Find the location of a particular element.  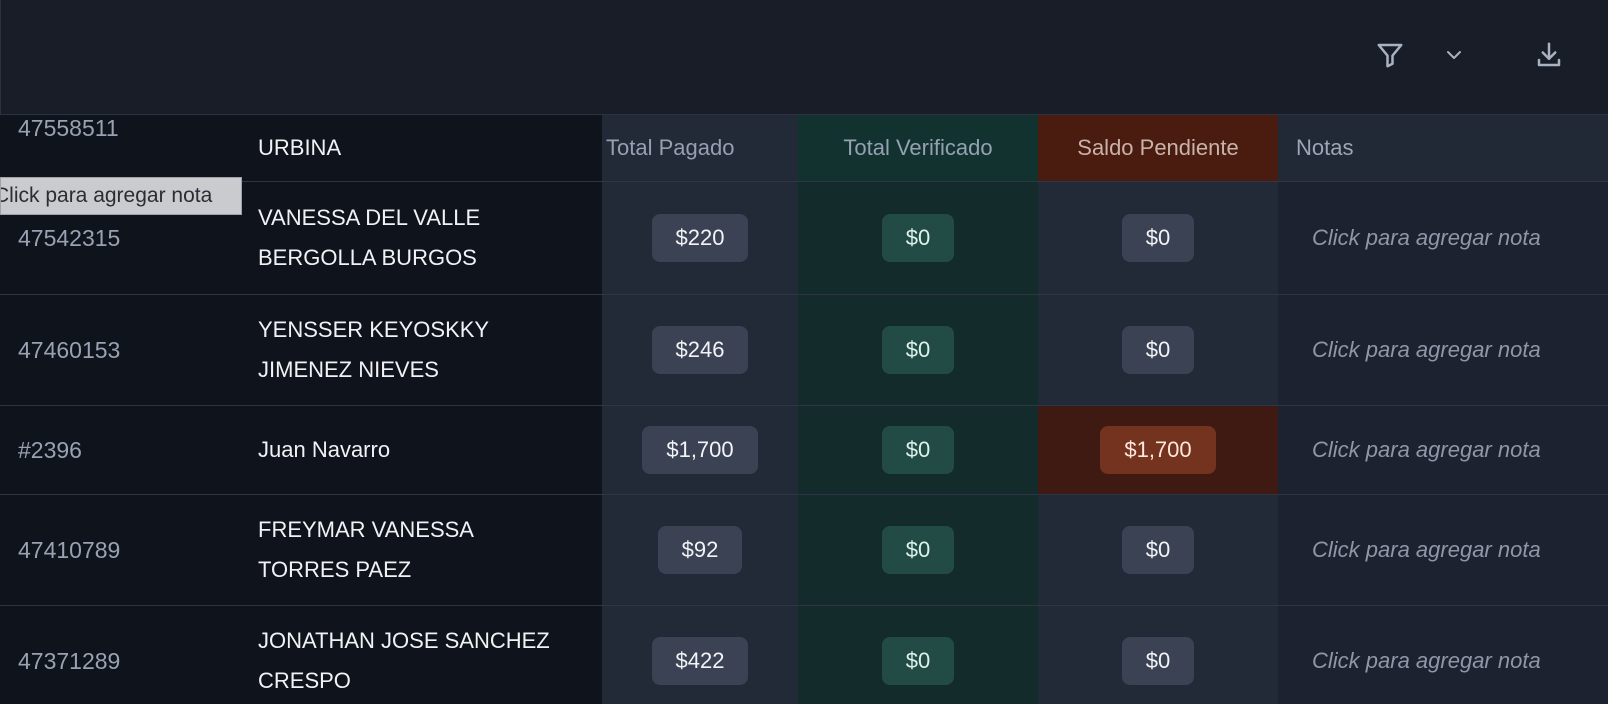

header-notas: Notas is located at coordinates (1443, 148).